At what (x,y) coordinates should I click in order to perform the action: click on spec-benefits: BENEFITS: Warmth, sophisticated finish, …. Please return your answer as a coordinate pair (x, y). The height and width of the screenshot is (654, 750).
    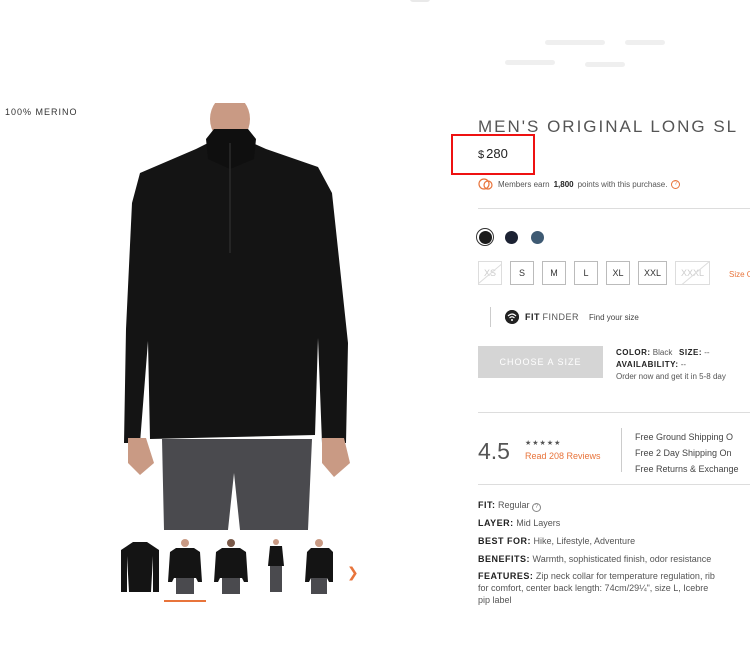
    Looking at the image, I should click on (595, 559).